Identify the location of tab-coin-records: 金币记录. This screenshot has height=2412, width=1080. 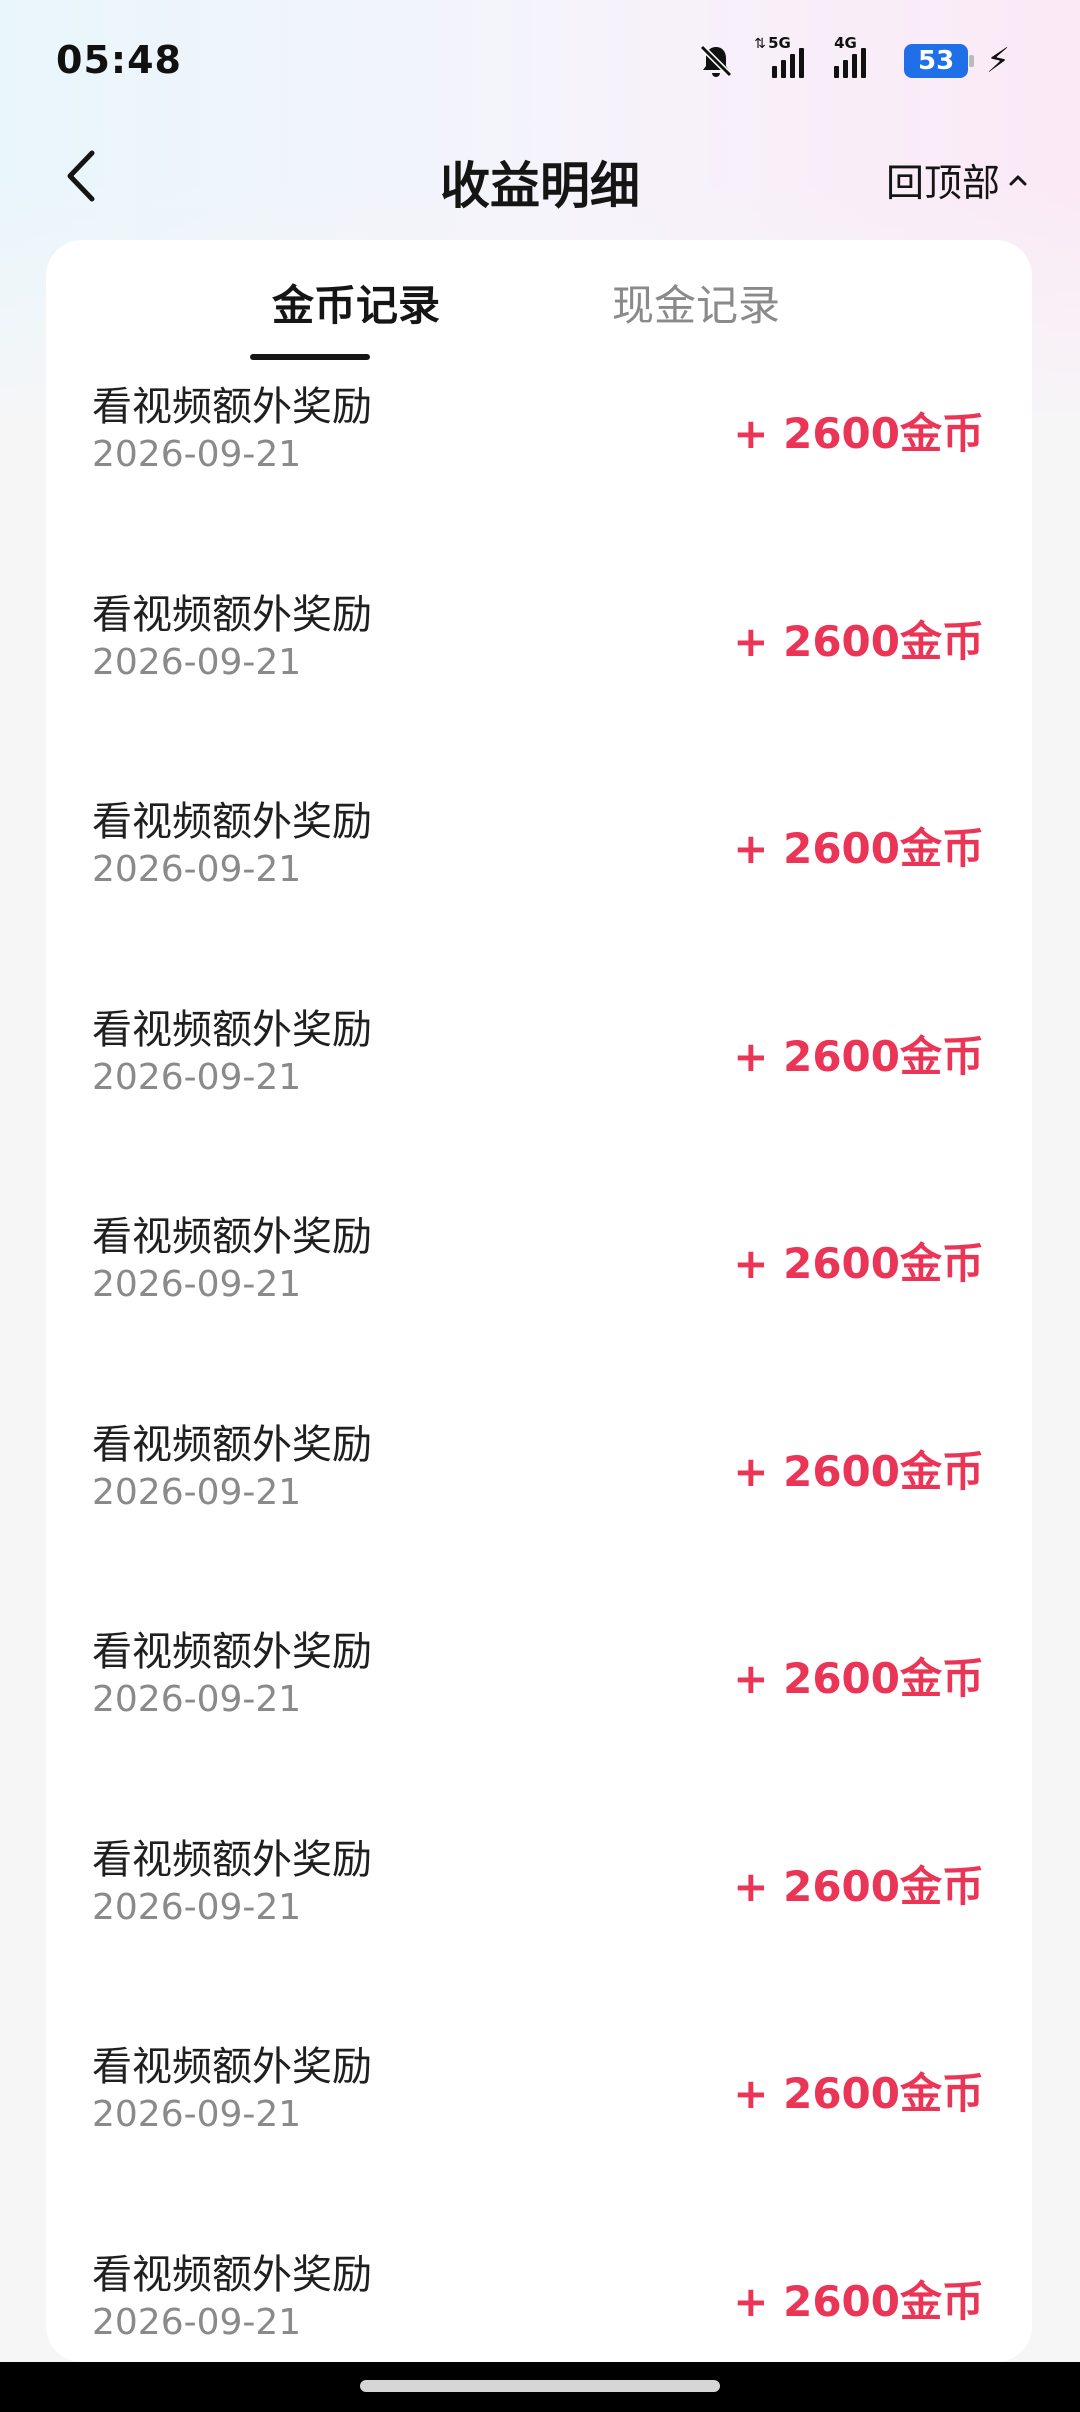
(356, 302).